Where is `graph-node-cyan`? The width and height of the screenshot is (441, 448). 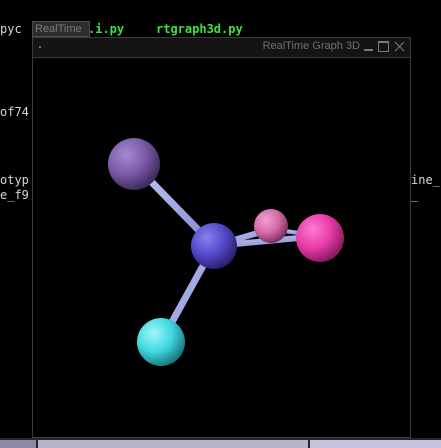 graph-node-cyan is located at coordinates (161, 342).